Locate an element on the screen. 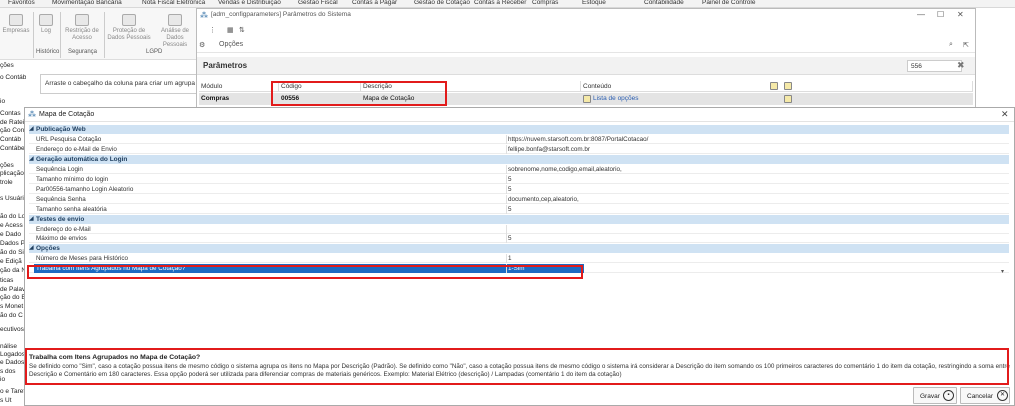 The width and height of the screenshot is (1015, 406). property-value: 1 is located at coordinates (755, 258).